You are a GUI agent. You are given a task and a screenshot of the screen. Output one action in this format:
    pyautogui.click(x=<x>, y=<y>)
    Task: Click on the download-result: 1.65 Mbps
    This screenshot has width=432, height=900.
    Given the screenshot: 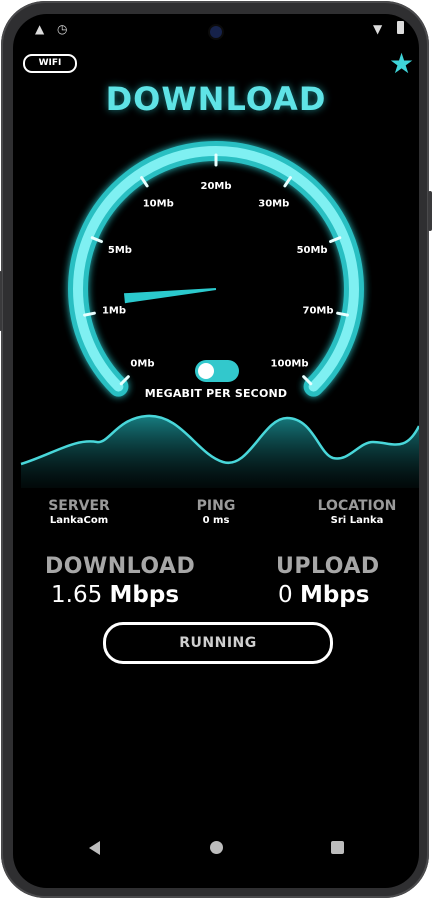 What is the action you would take?
    pyautogui.click(x=115, y=595)
    